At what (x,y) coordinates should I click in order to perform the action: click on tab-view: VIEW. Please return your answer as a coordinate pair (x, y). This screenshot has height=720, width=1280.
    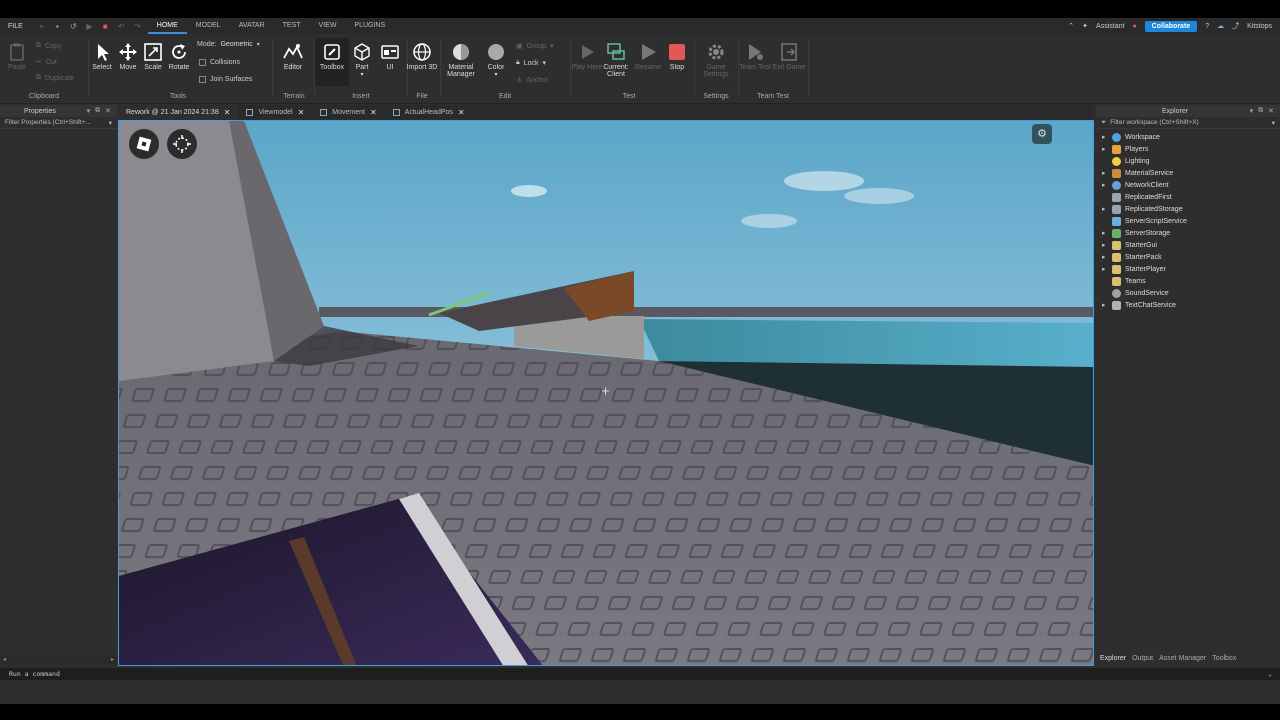
    Looking at the image, I should click on (328, 26).